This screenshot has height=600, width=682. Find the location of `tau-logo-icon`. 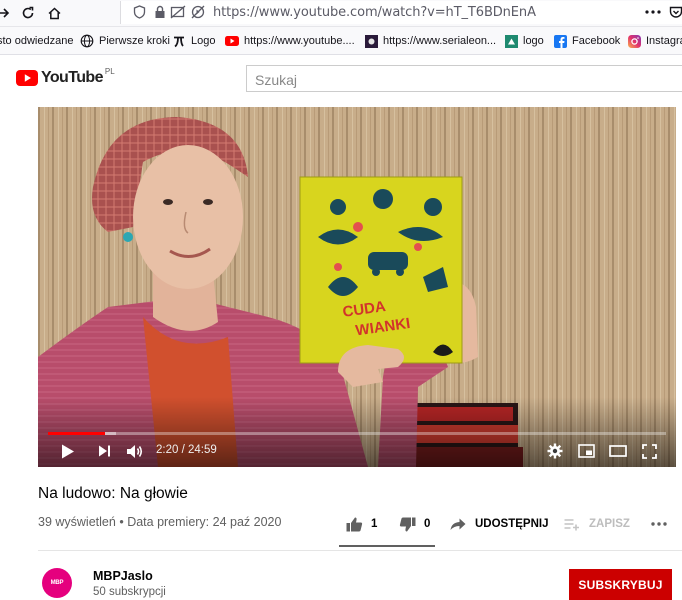

tau-logo-icon is located at coordinates (179, 41).